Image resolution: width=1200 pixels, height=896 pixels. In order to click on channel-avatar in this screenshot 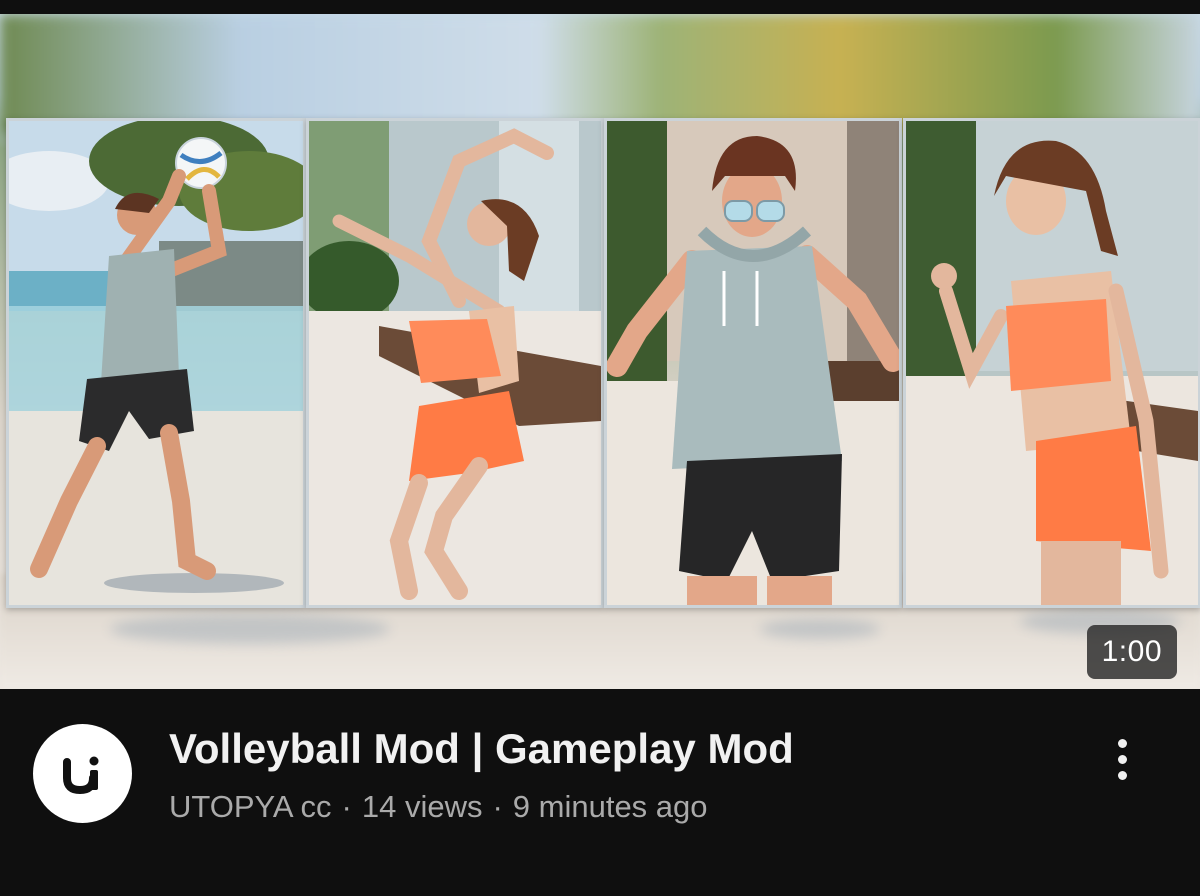, I will do `click(82, 773)`.